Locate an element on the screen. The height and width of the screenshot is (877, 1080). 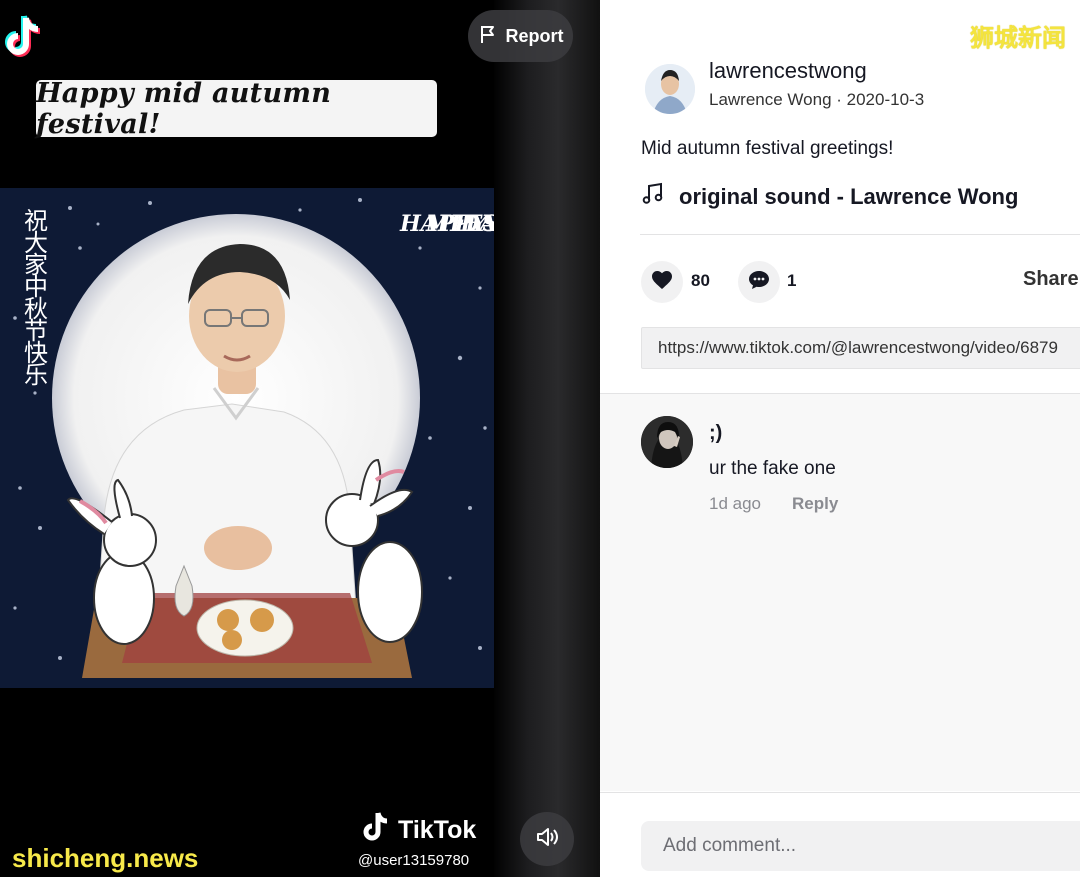
comment-input is located at coordinates (860, 846).